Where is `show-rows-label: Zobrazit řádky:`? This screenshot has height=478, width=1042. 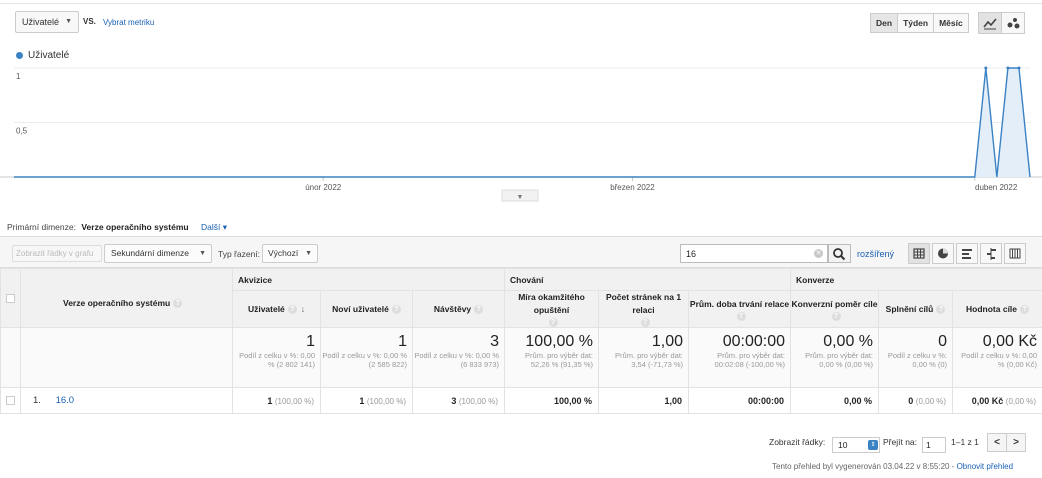
show-rows-label: Zobrazit řádky: is located at coordinates (797, 442).